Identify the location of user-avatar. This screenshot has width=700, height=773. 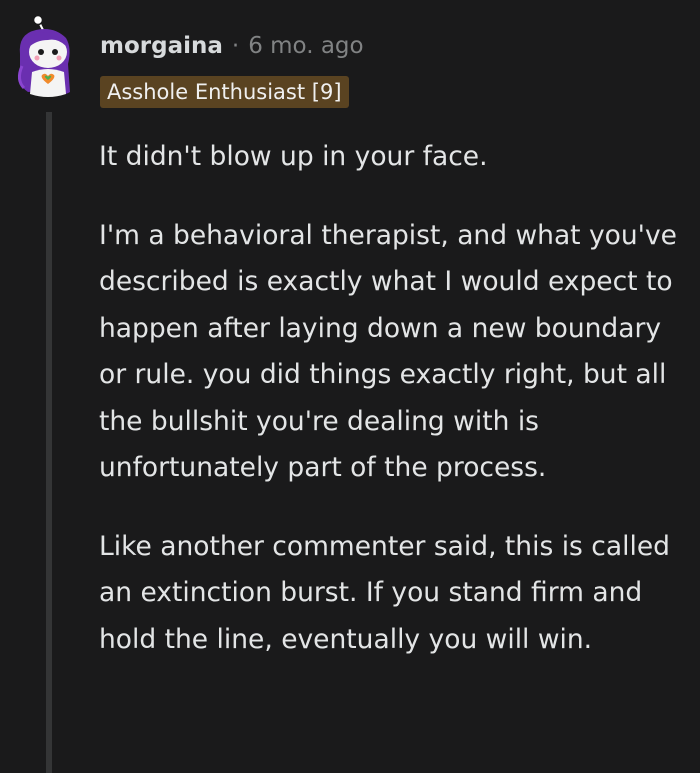
(50, 57).